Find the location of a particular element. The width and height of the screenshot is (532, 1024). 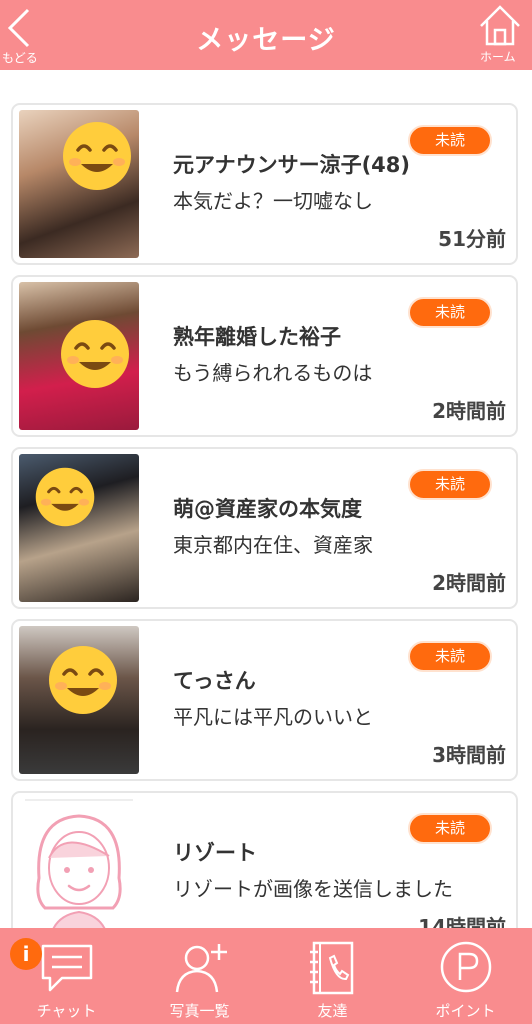

tab-points: ポイント is located at coordinates (465, 976).